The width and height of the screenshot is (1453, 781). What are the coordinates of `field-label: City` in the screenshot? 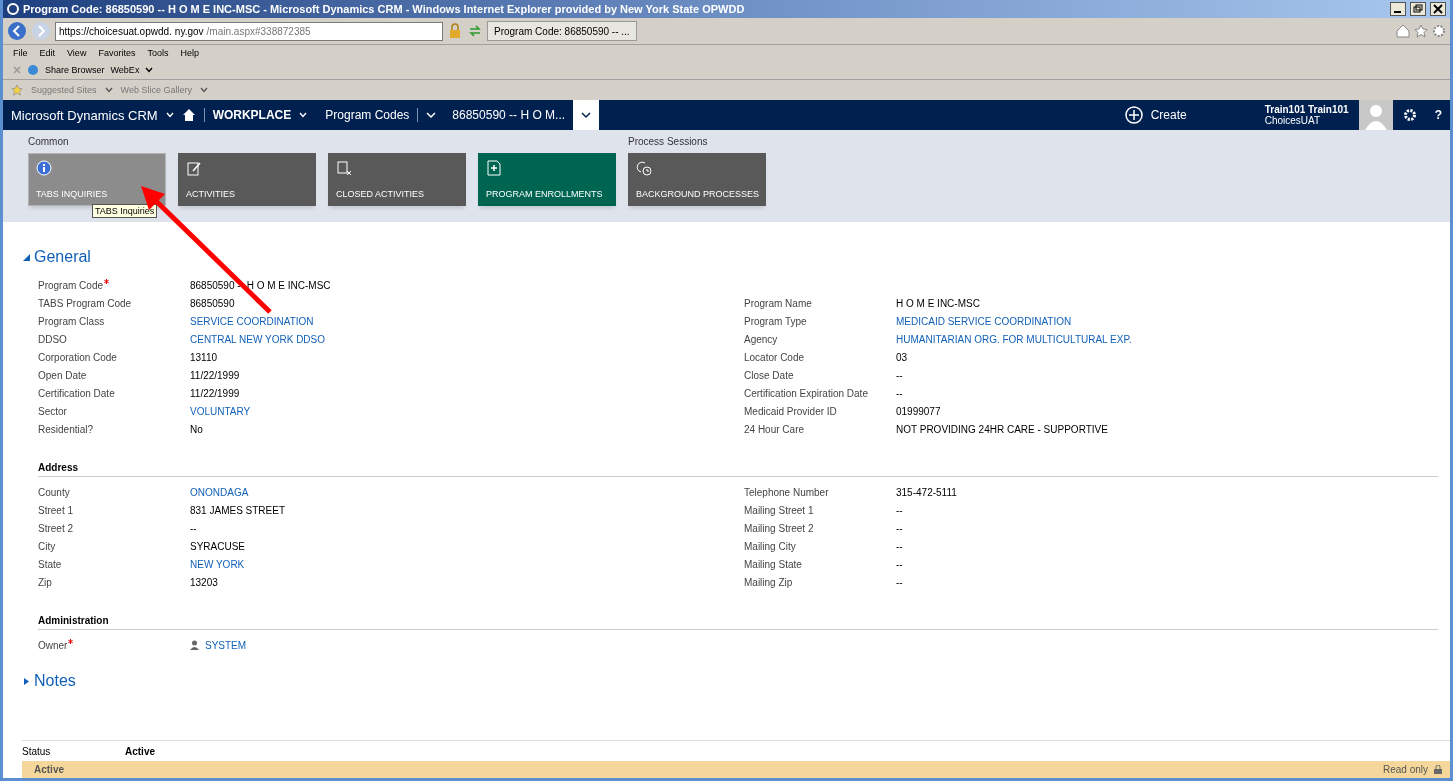 It's located at (47, 546).